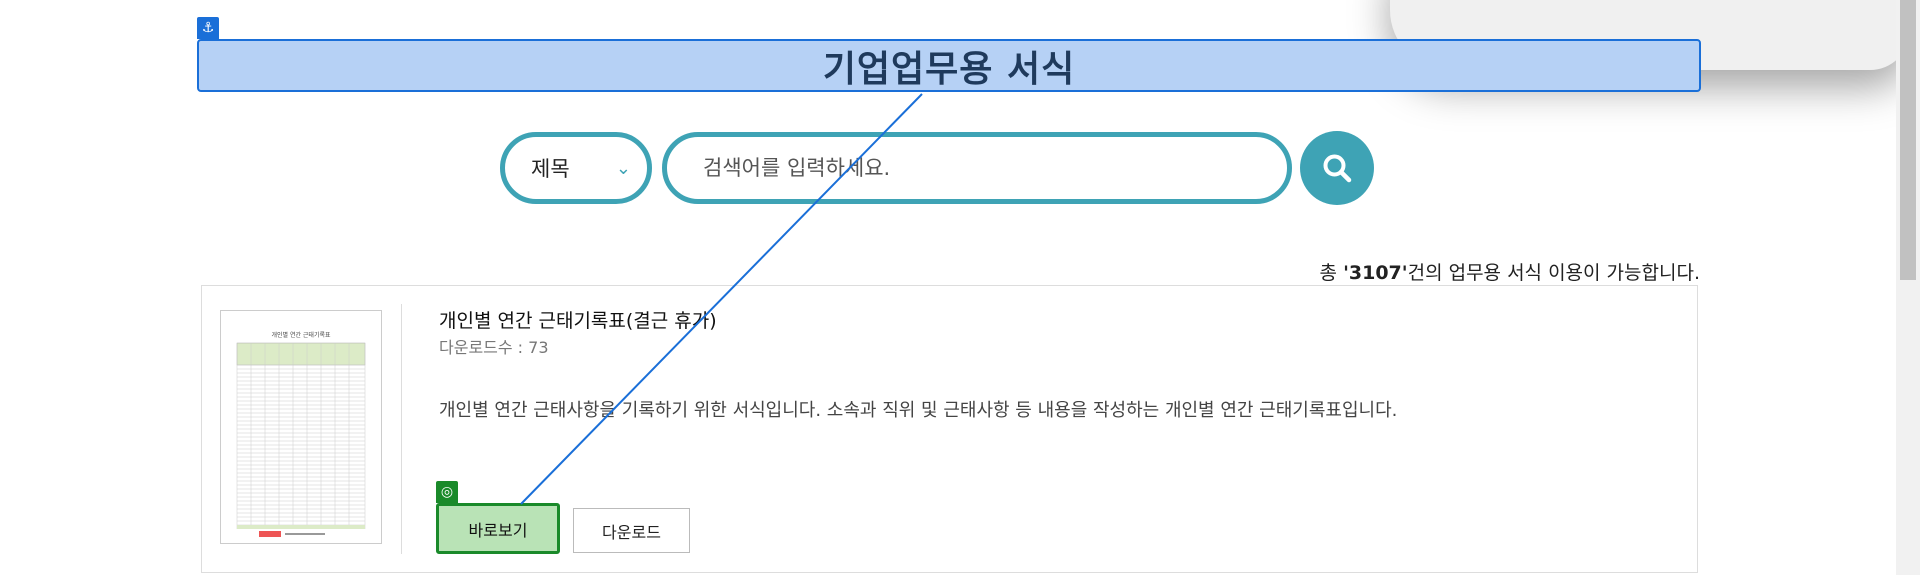 Image resolution: width=1920 pixels, height=575 pixels. Describe the element at coordinates (631, 530) in the screenshot. I see `download-button: 다운로드` at that location.